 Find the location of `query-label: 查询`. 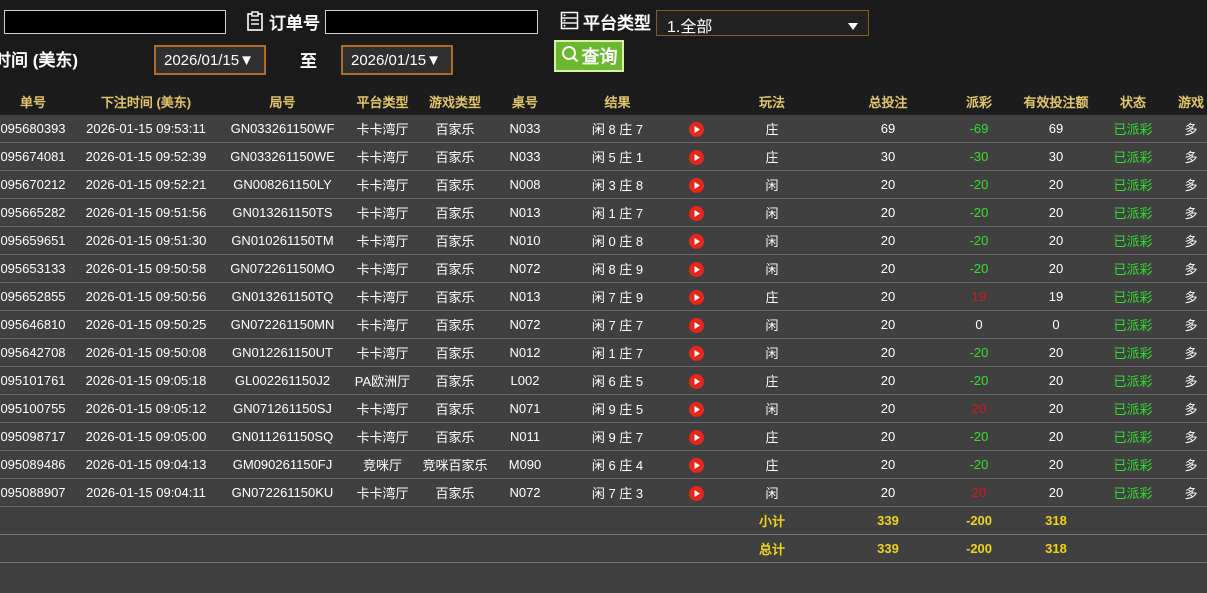

query-label: 查询 is located at coordinates (599, 57).